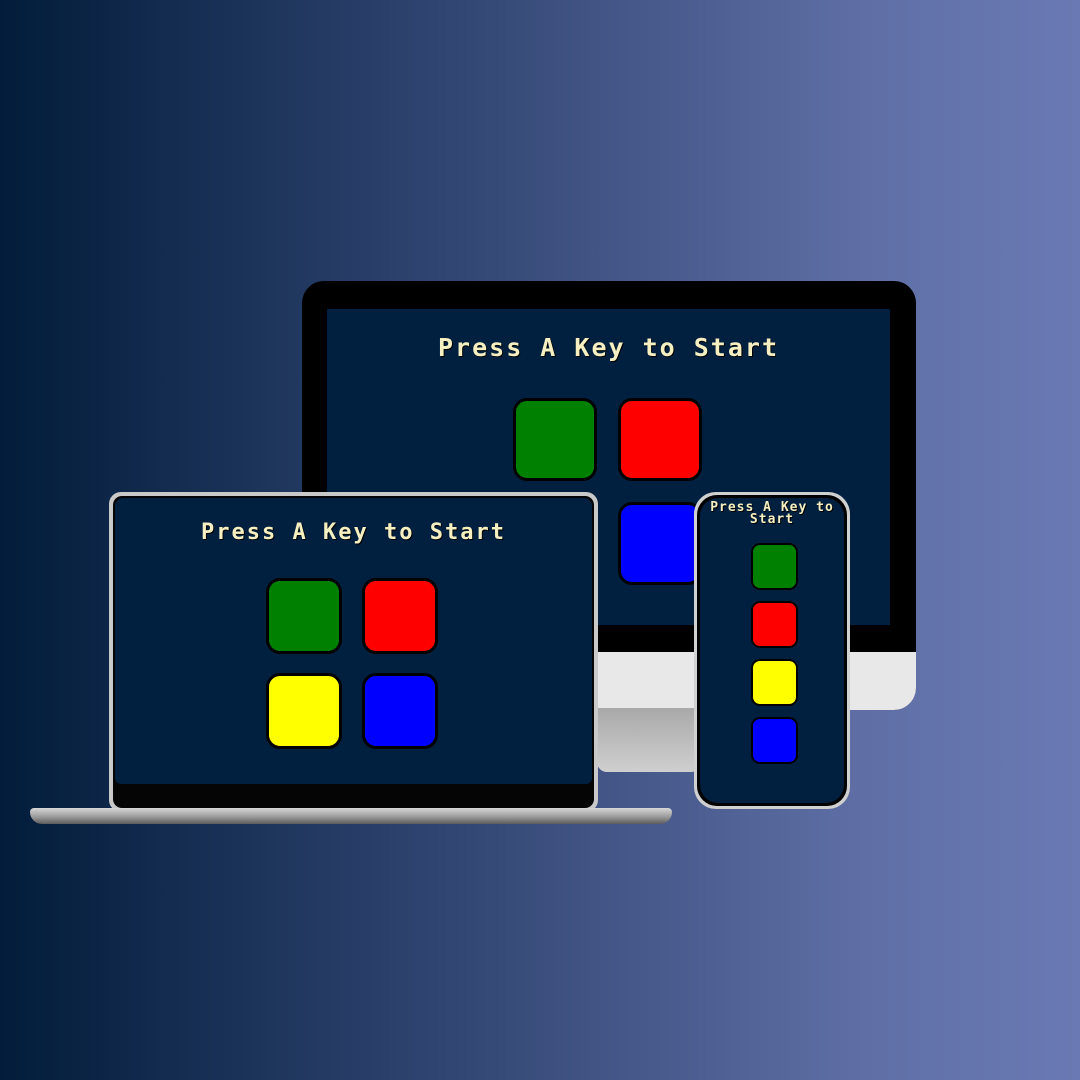  Describe the element at coordinates (304, 711) in the screenshot. I see `laptop-yellow-pad` at that location.